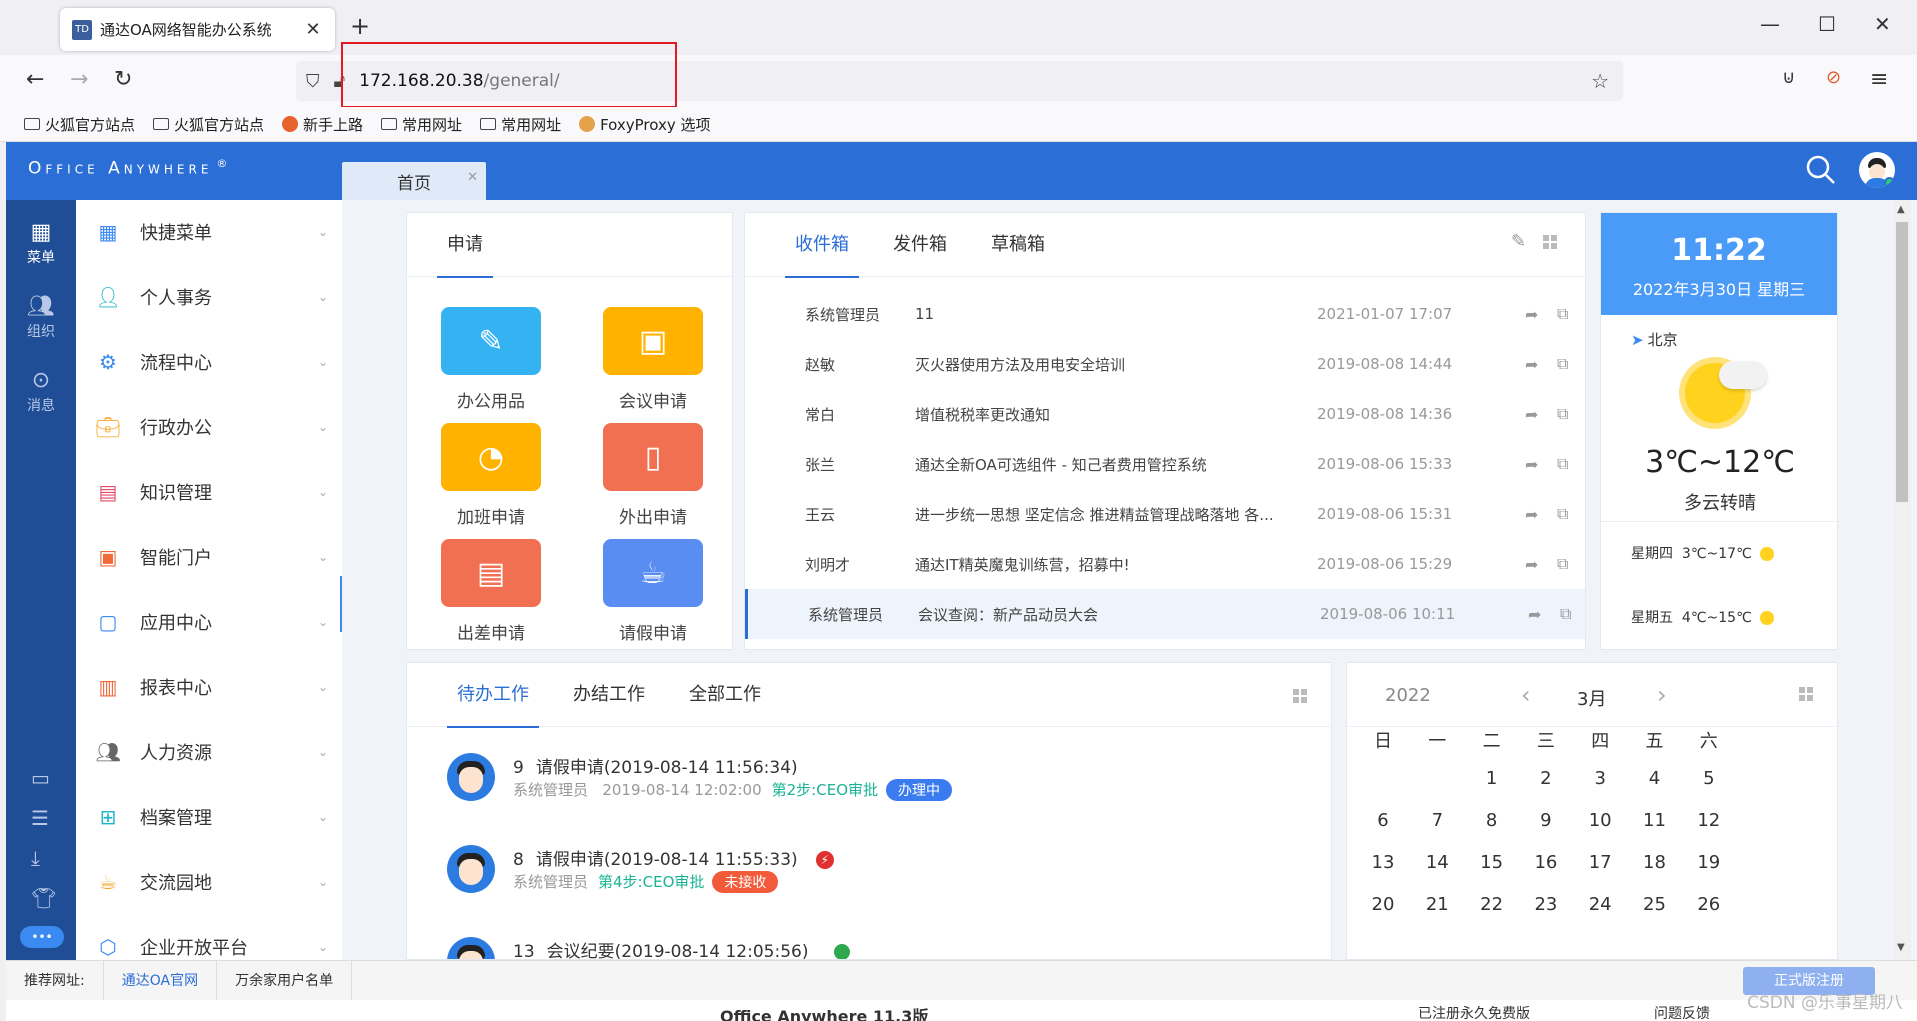 The width and height of the screenshot is (1917, 1021). What do you see at coordinates (1770, 24) in the screenshot?
I see `minimize-icon: —` at bounding box center [1770, 24].